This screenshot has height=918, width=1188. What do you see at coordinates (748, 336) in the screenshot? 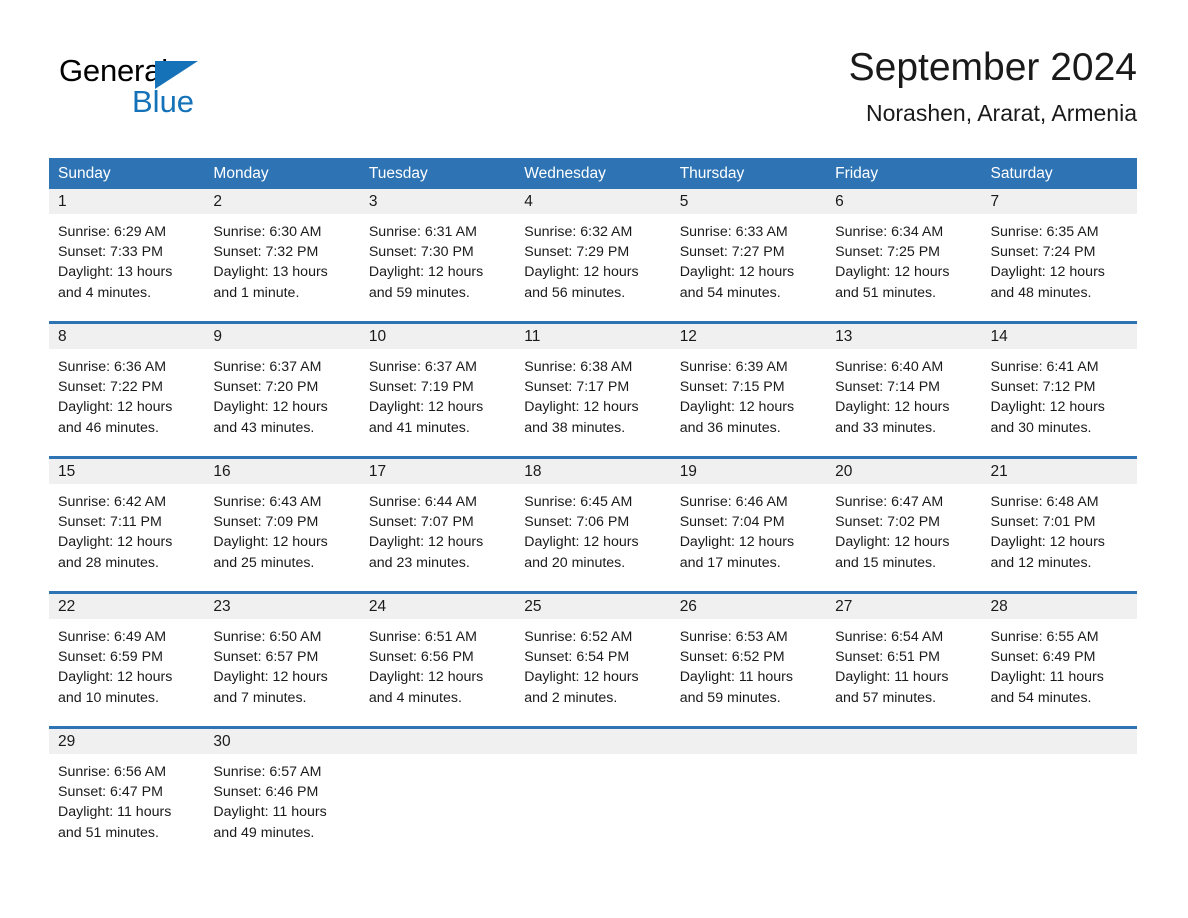
I see `day-number: 12` at bounding box center [748, 336].